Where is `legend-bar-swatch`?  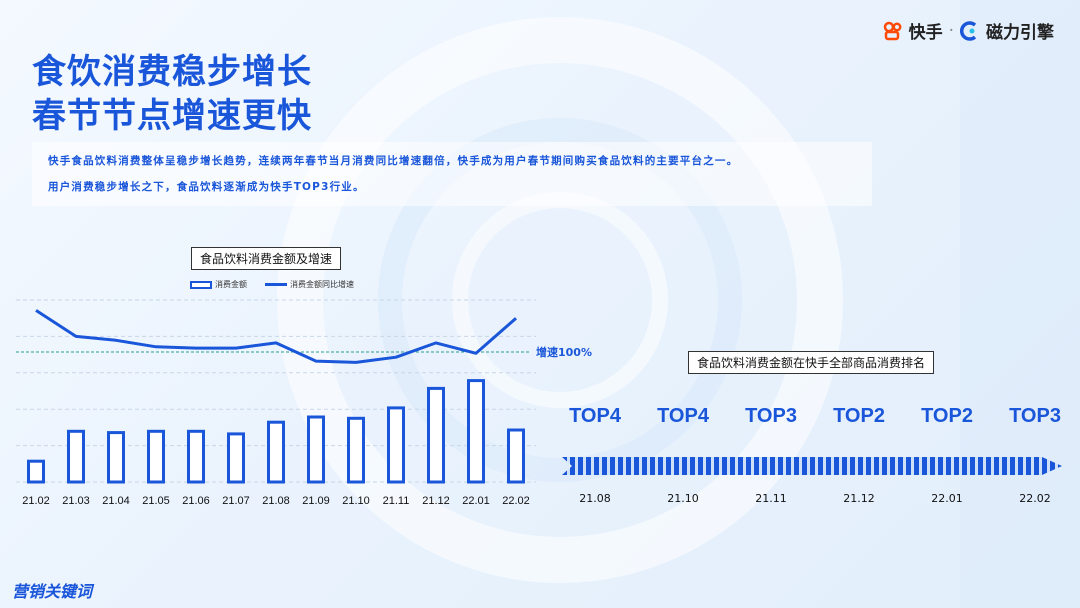
legend-bar-swatch is located at coordinates (201, 284).